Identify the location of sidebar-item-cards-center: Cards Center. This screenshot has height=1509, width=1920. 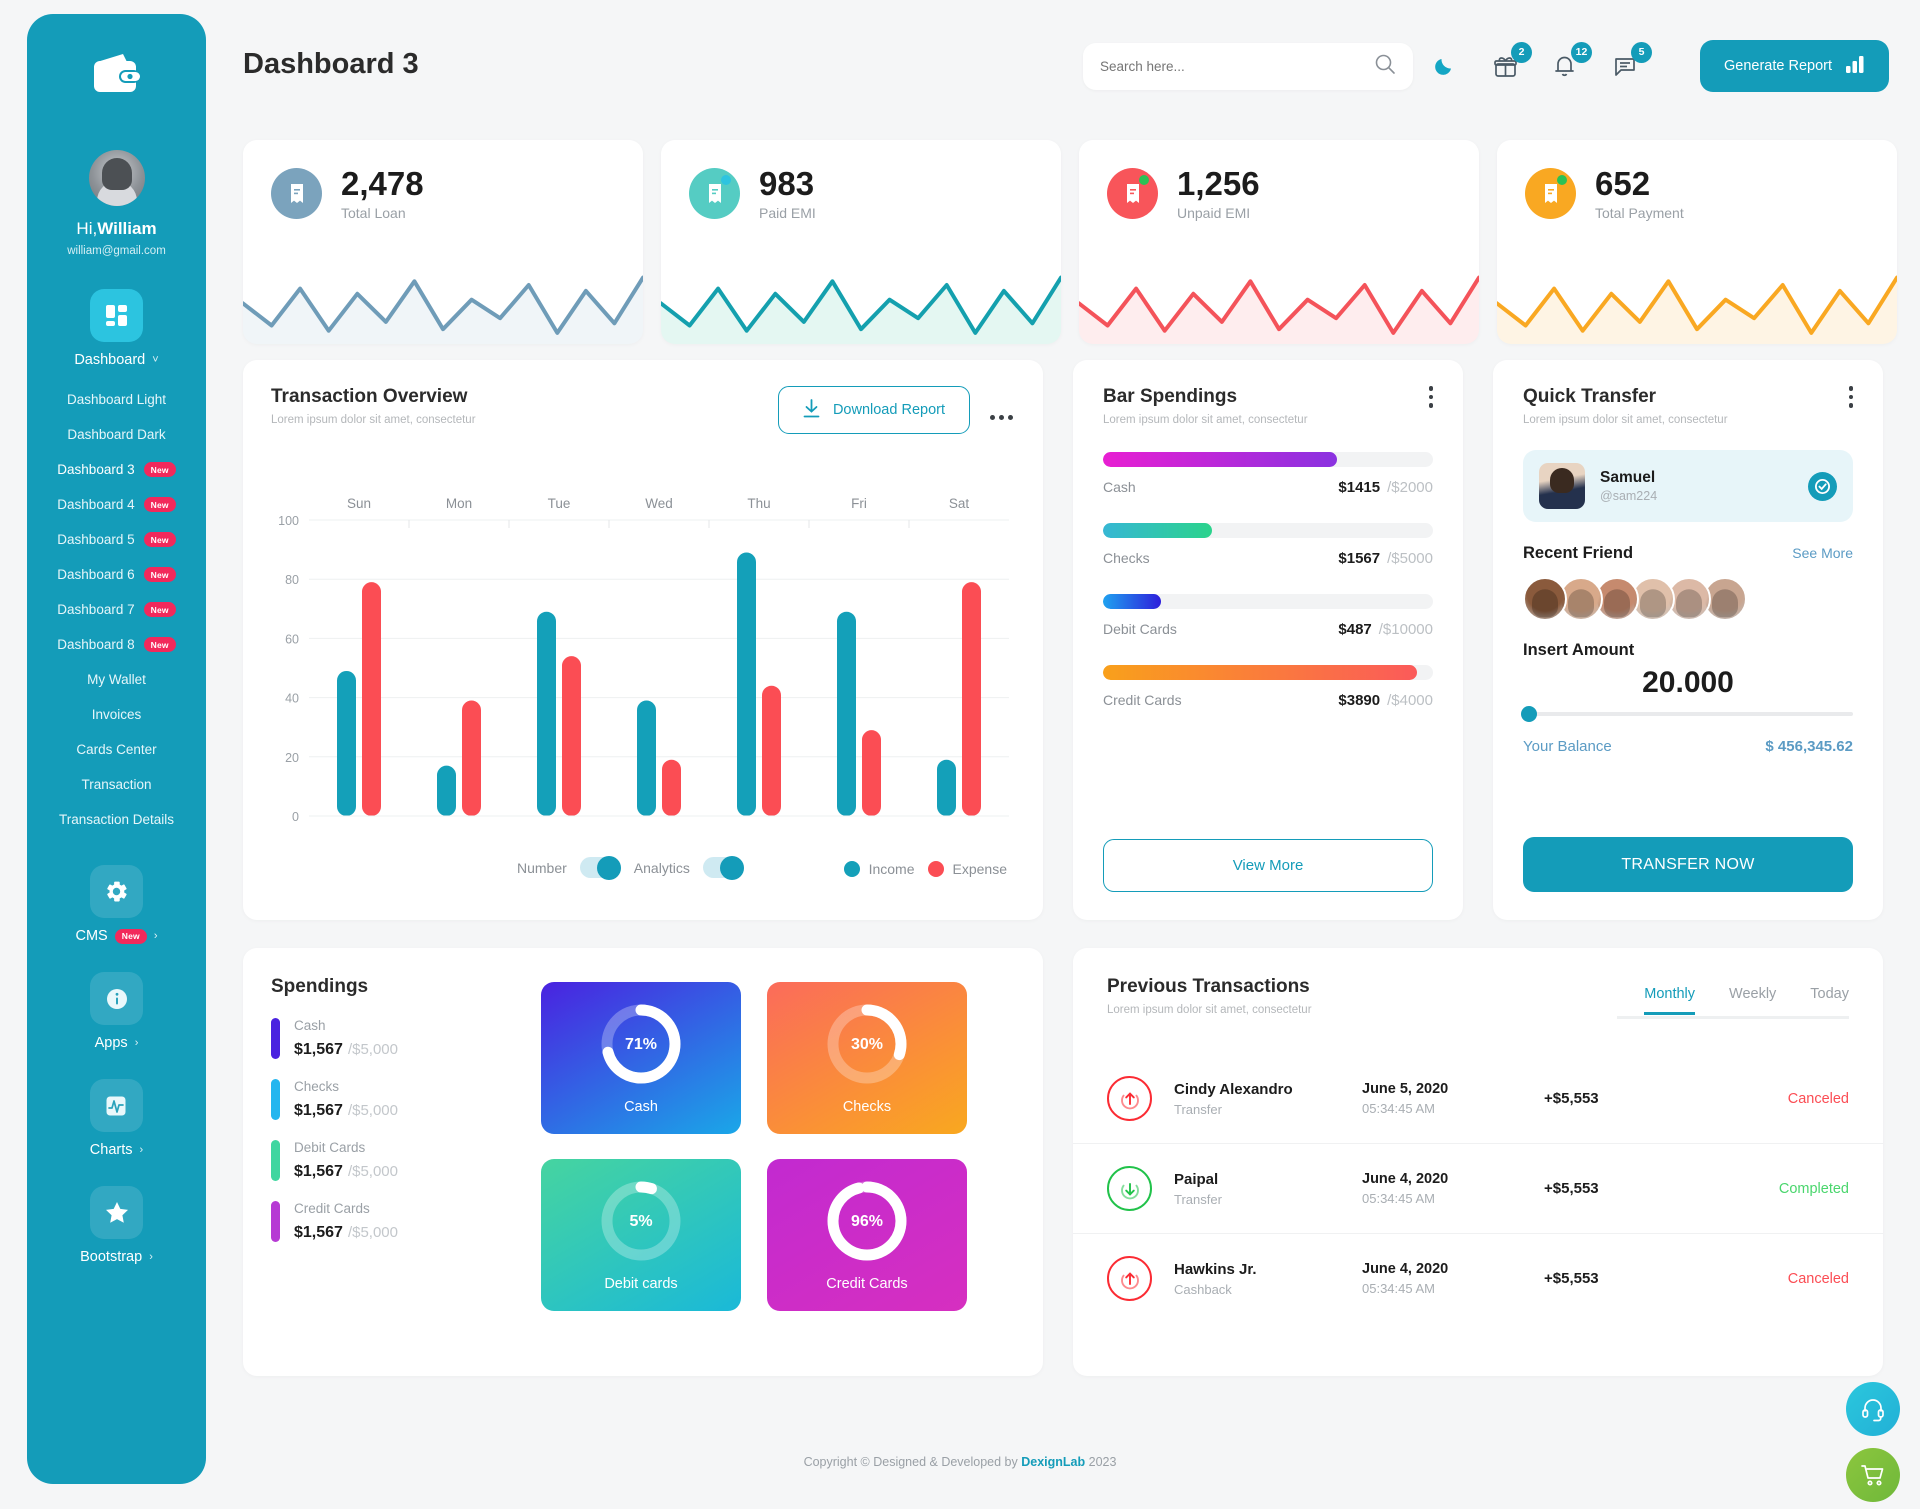
(116, 749).